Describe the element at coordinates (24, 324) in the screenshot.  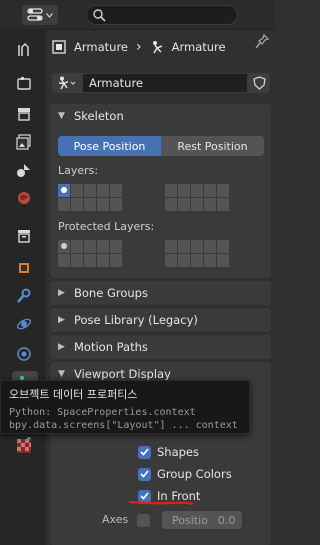
I see `tab-physics` at that location.